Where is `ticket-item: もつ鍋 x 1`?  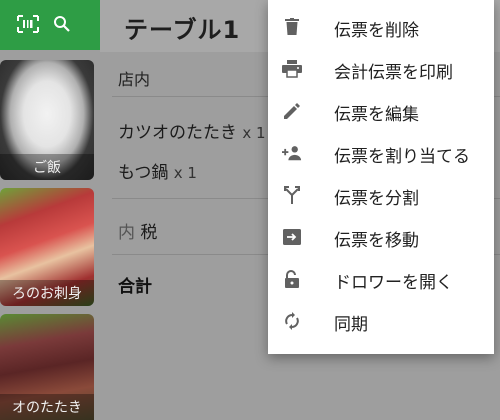
ticket-item: もつ鍋 x 1 is located at coordinates (157, 170).